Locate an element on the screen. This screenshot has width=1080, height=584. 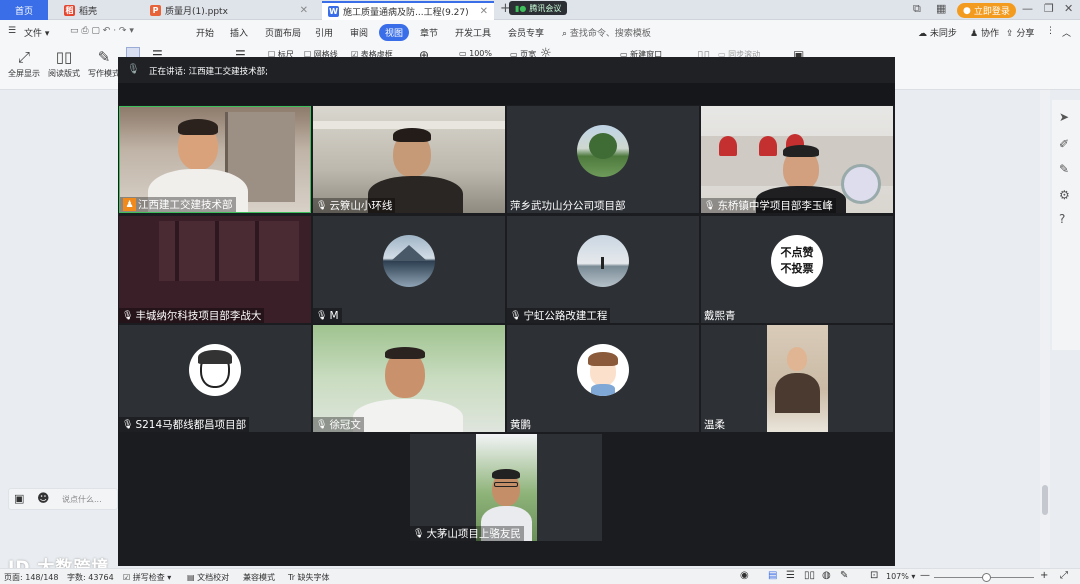
participant-tile: 🎙︎ 大茅山项目上骆友民 is located at coordinates (506, 487).